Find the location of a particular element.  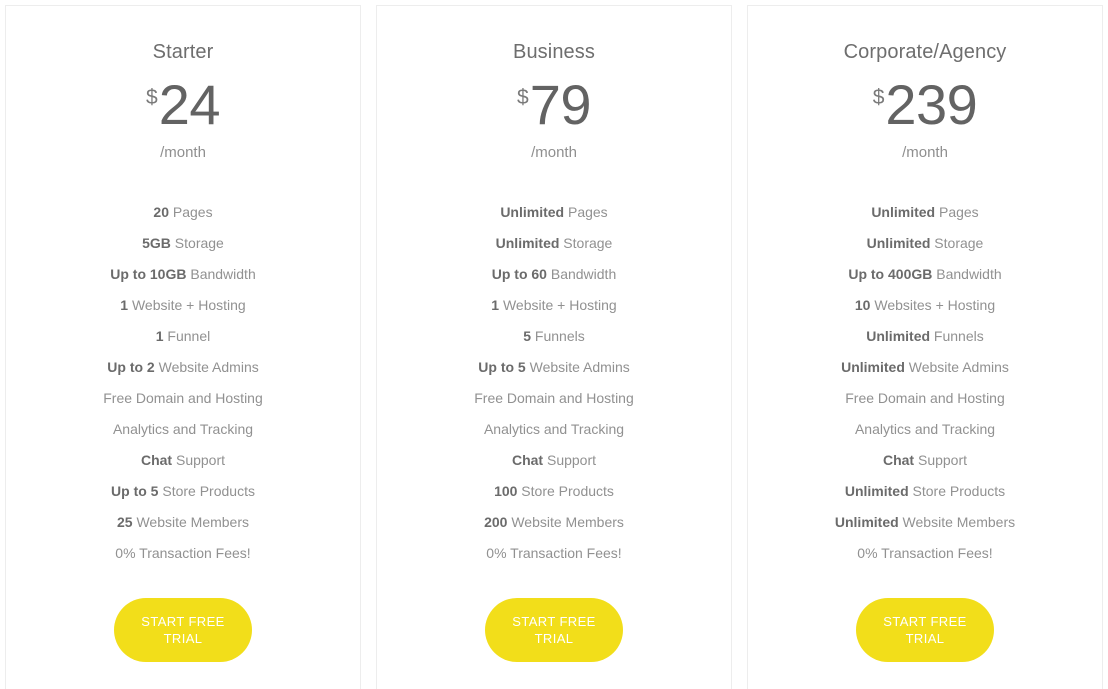

feature-item: Unlimited Pages is located at coordinates (925, 212).